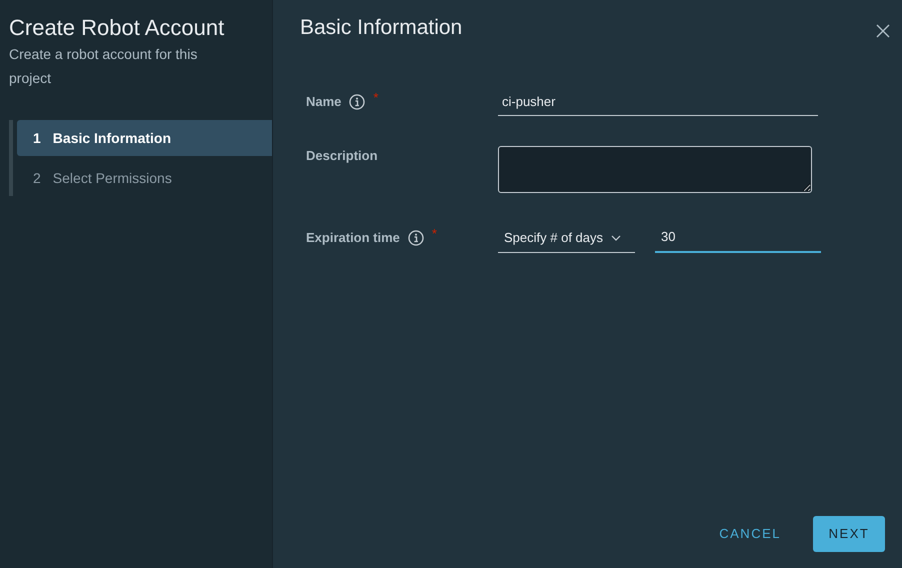  I want to click on description-field, so click(655, 169).